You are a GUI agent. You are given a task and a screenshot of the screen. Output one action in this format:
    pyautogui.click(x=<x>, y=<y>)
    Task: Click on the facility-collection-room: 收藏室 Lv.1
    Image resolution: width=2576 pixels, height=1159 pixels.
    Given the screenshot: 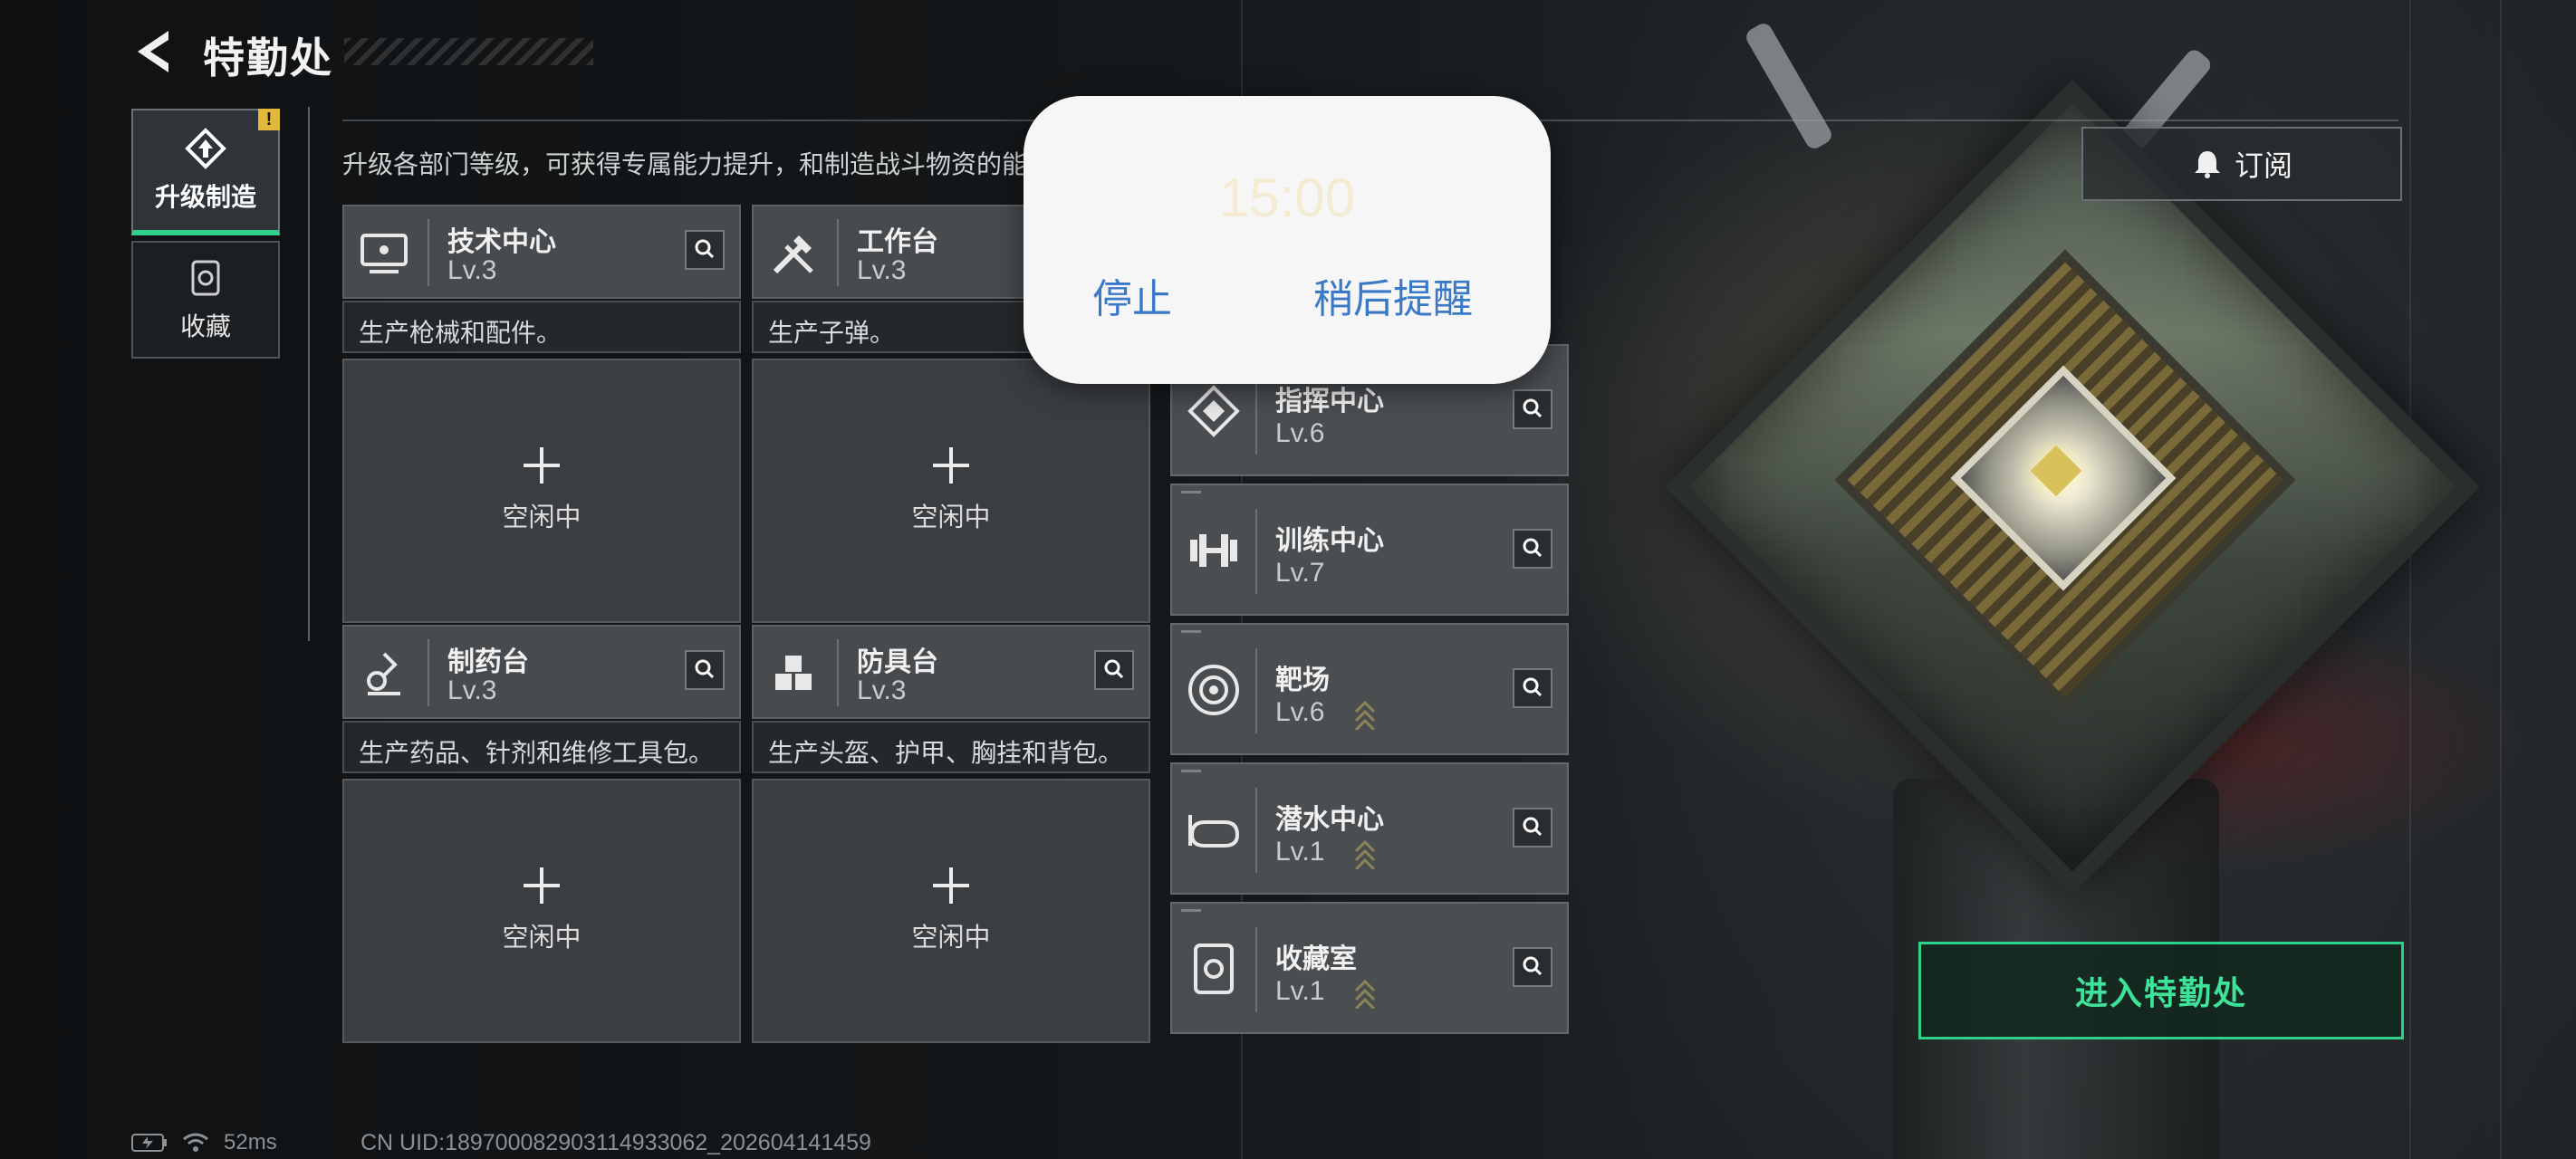 What is the action you would take?
    pyautogui.click(x=1369, y=968)
    